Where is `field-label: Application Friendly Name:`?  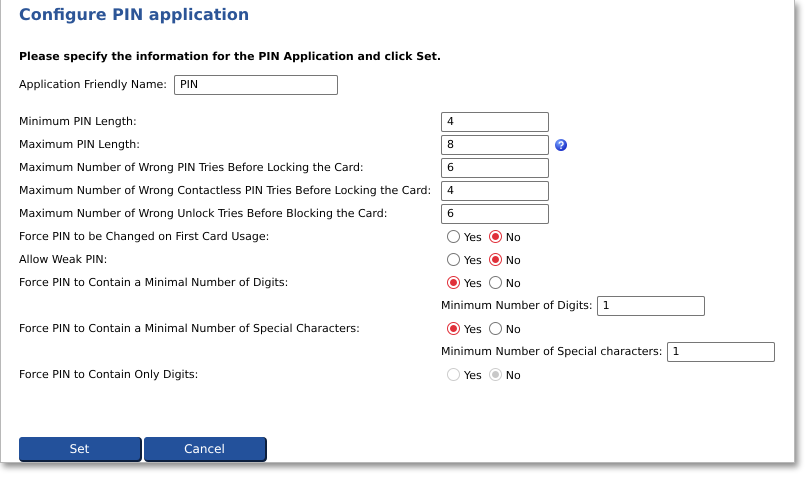
field-label: Application Friendly Name: is located at coordinates (93, 84).